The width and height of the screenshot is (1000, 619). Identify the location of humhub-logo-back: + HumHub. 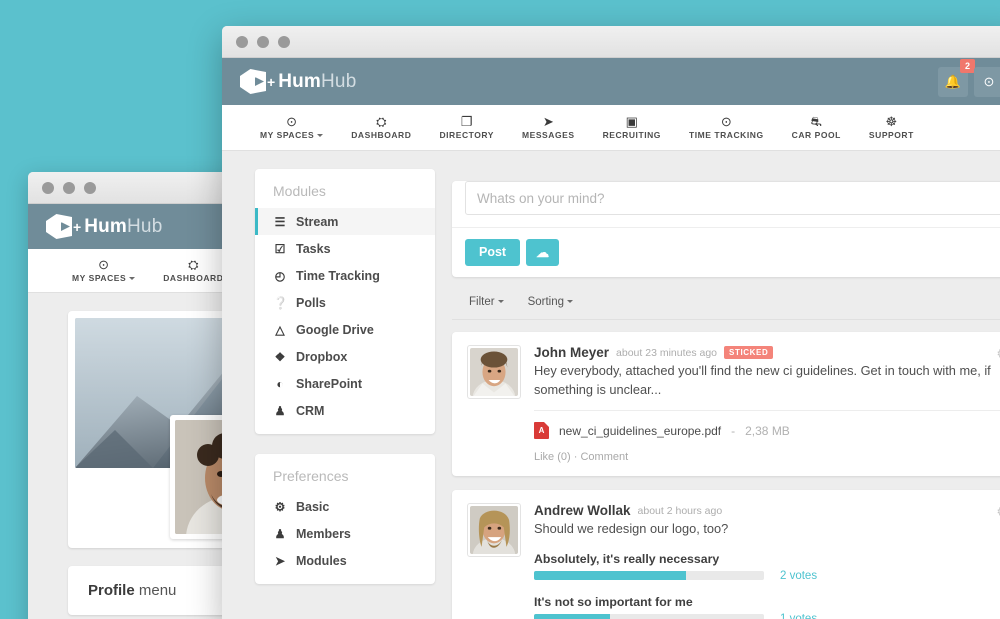
(104, 226).